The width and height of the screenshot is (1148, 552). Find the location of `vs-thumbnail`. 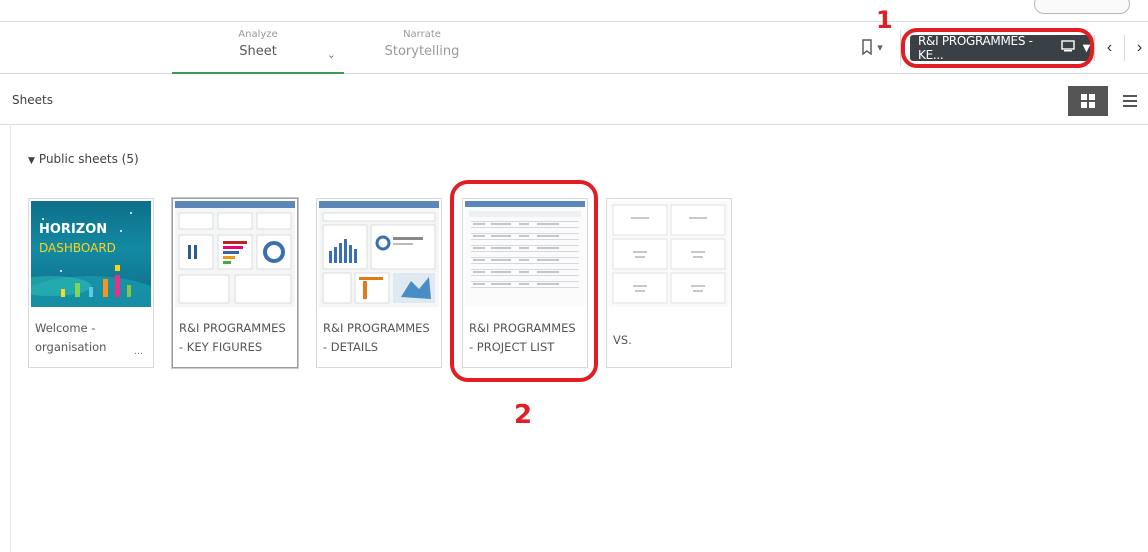

vs-thumbnail is located at coordinates (669, 254).